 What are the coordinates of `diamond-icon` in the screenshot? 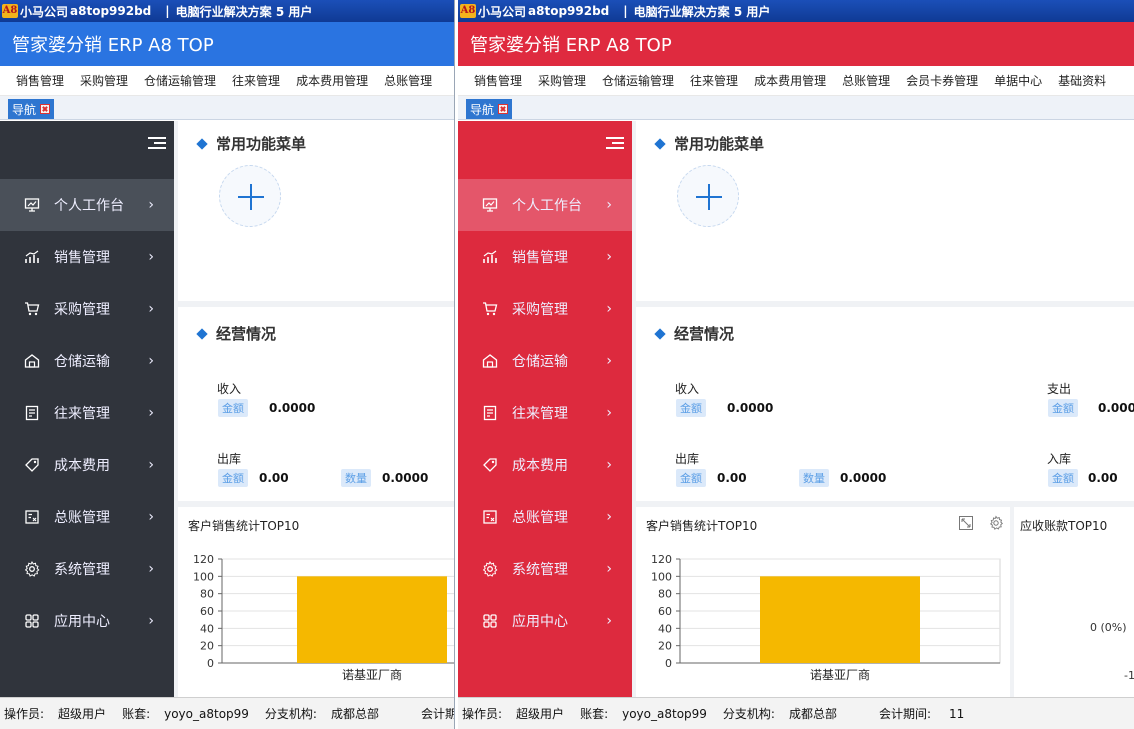 It's located at (660, 333).